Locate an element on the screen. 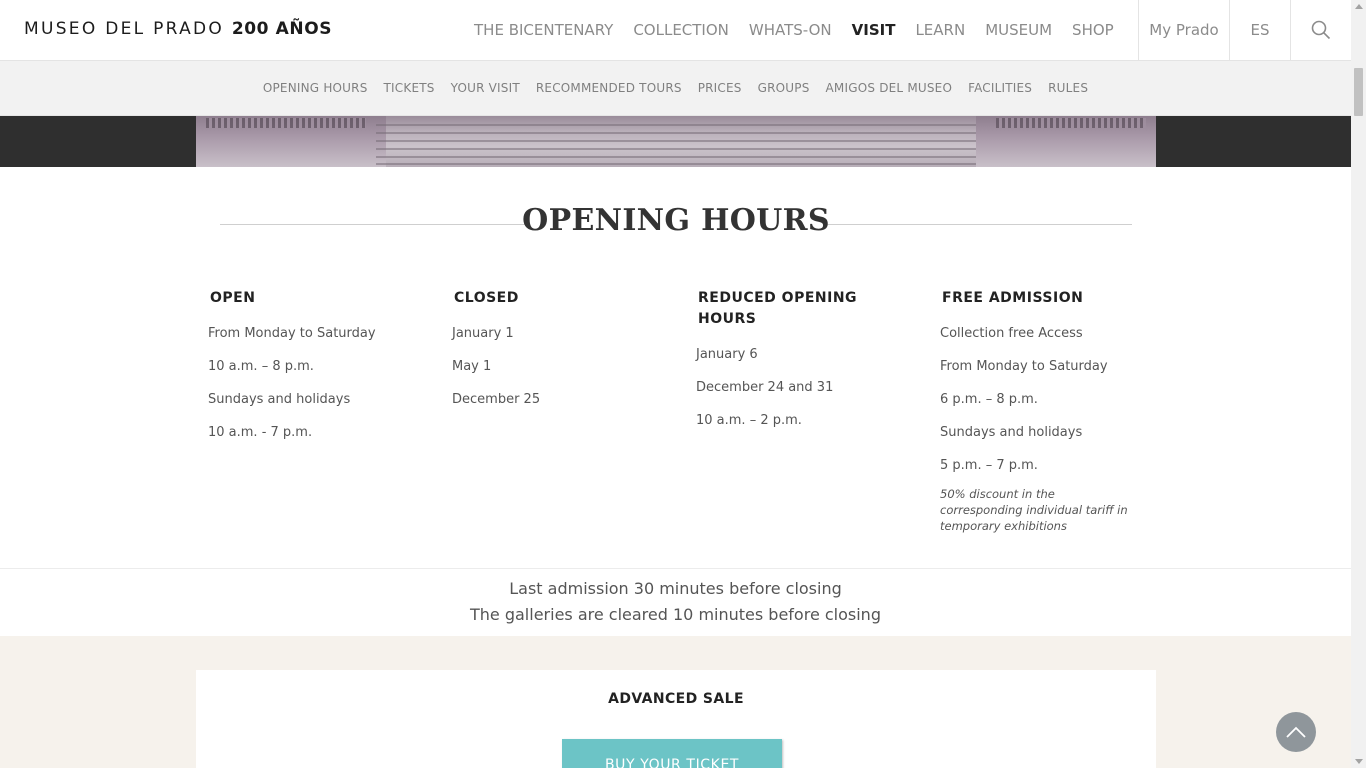 This screenshot has height=768, width=1366. nav-item-whats-on: WHATS-ON is located at coordinates (790, 30).